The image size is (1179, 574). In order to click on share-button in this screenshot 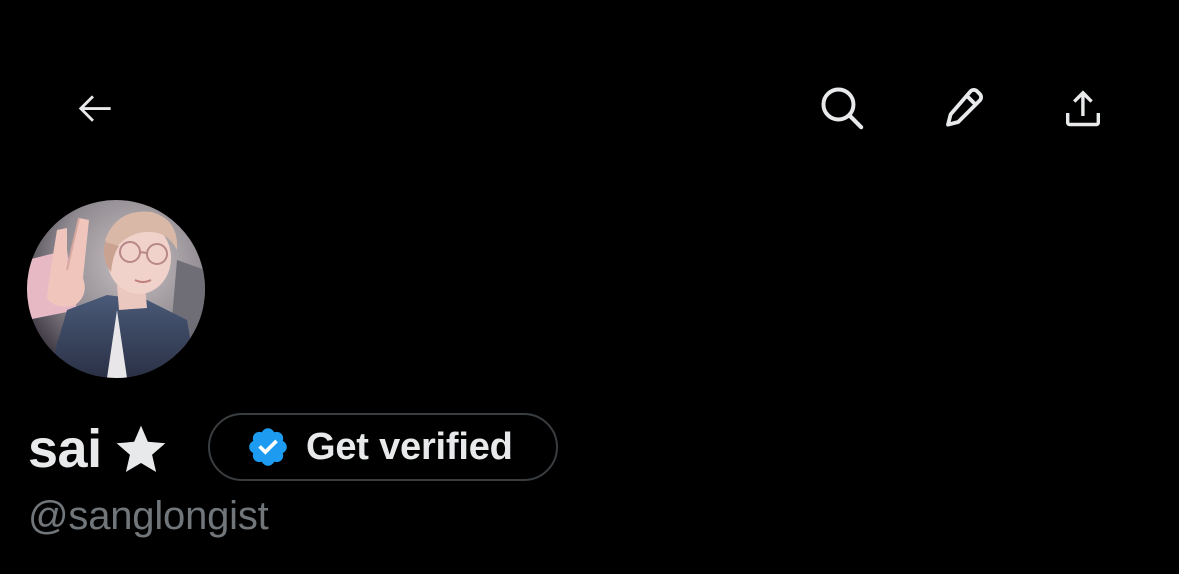, I will do `click(1083, 108)`.